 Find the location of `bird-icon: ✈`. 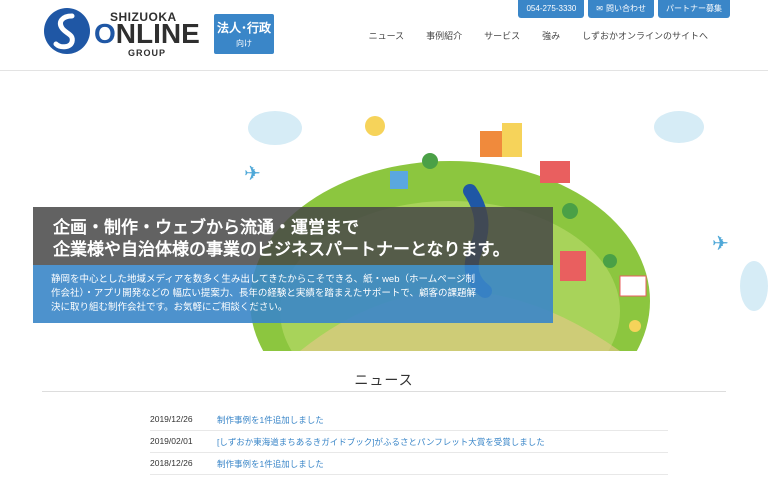

bird-icon: ✈ is located at coordinates (720, 244).